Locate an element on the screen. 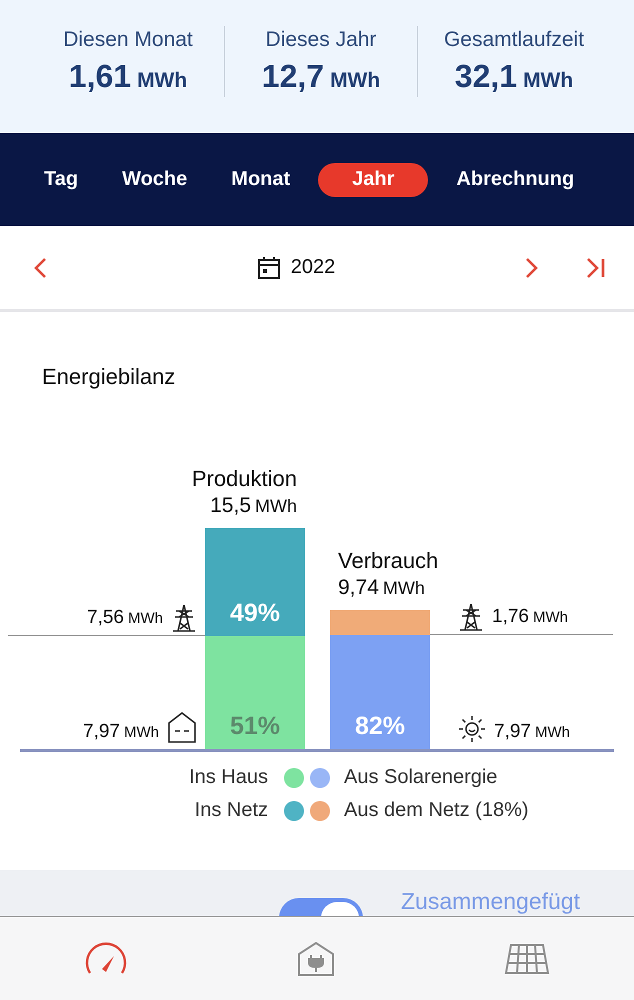  stat-label: Diesen Monat is located at coordinates (128, 40).